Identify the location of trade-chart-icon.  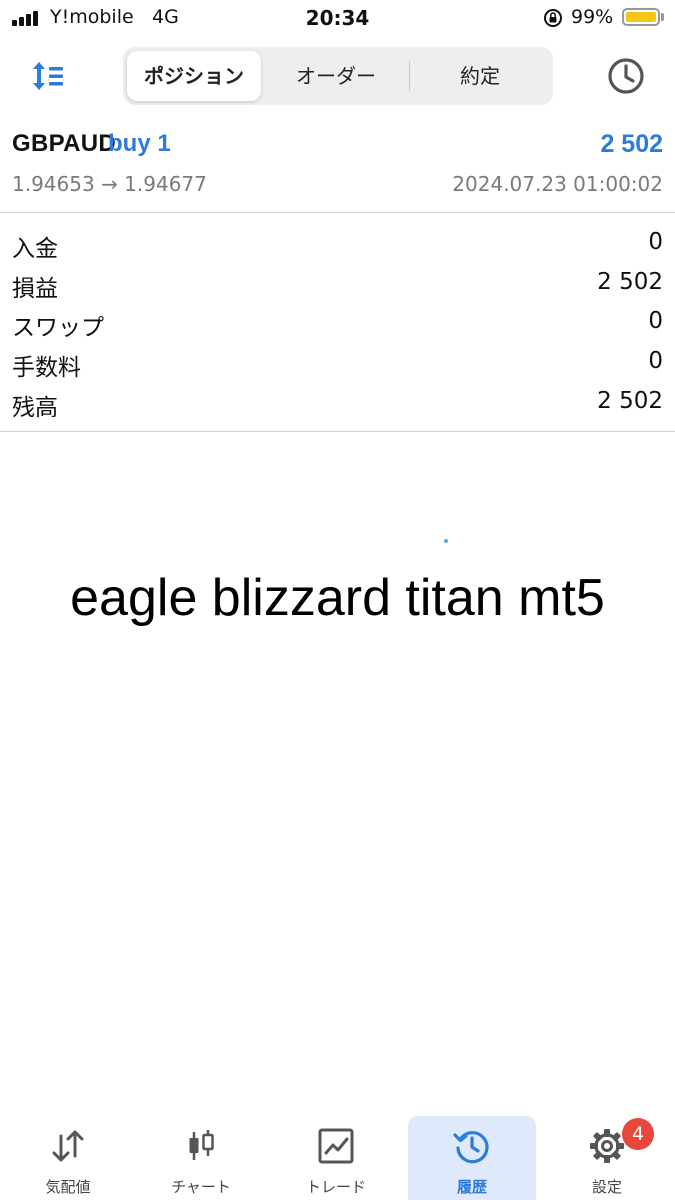
(336, 1146).